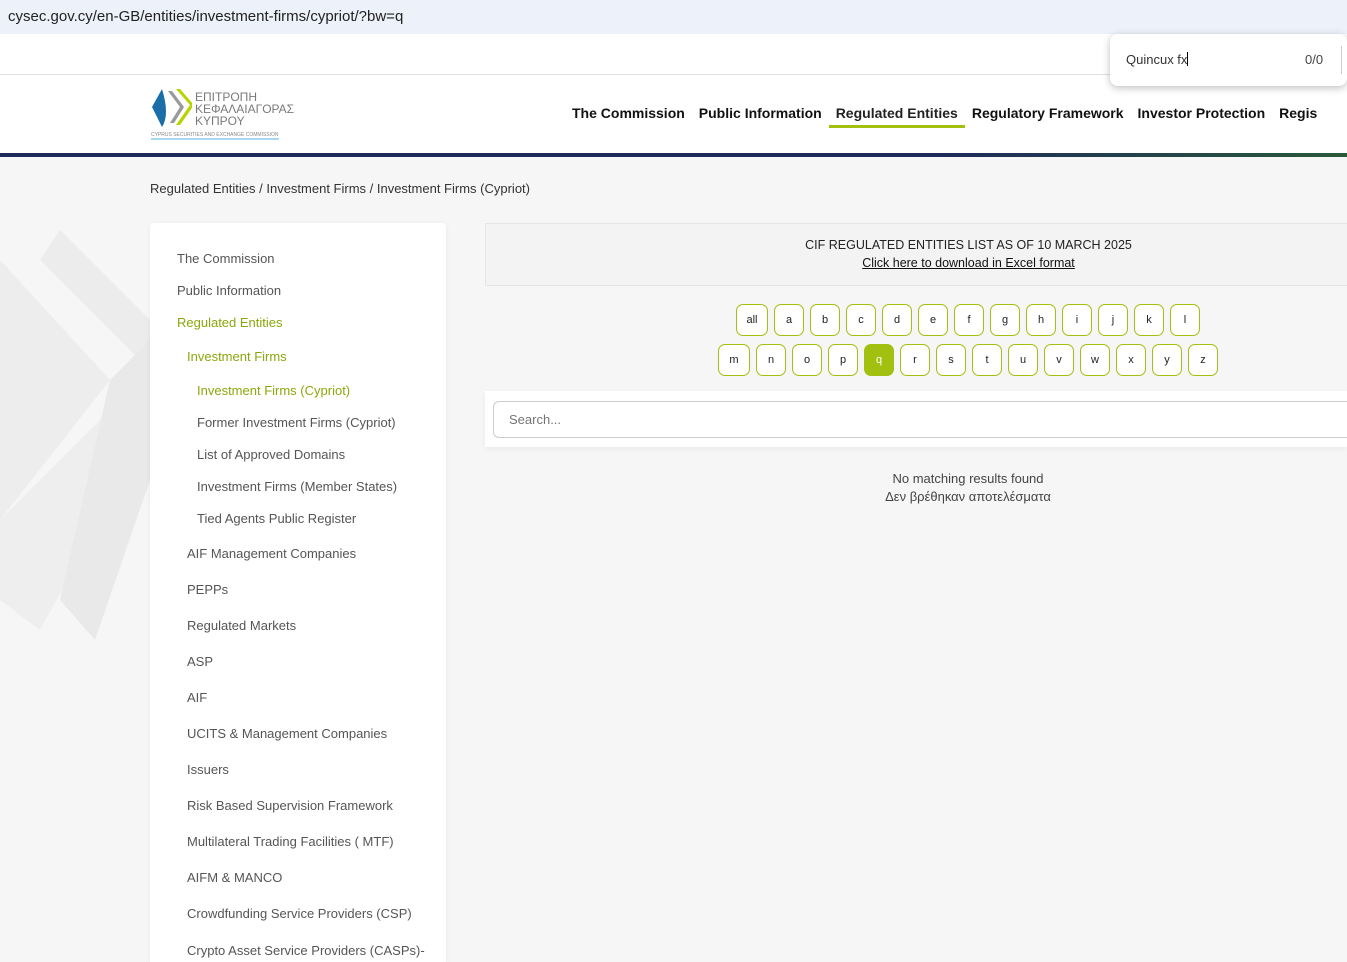 The width and height of the screenshot is (1347, 962). Describe the element at coordinates (752, 320) in the screenshot. I see `letter-button-all: all` at that location.